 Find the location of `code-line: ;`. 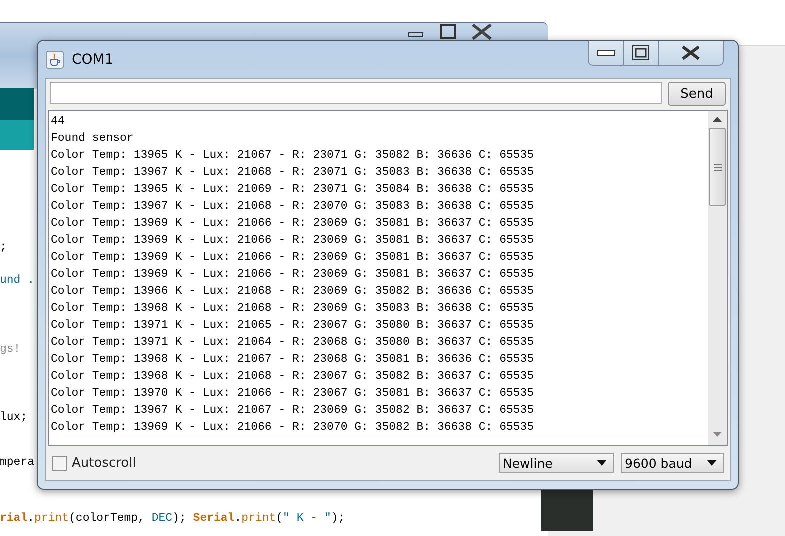

code-line: ; is located at coordinates (3, 248).